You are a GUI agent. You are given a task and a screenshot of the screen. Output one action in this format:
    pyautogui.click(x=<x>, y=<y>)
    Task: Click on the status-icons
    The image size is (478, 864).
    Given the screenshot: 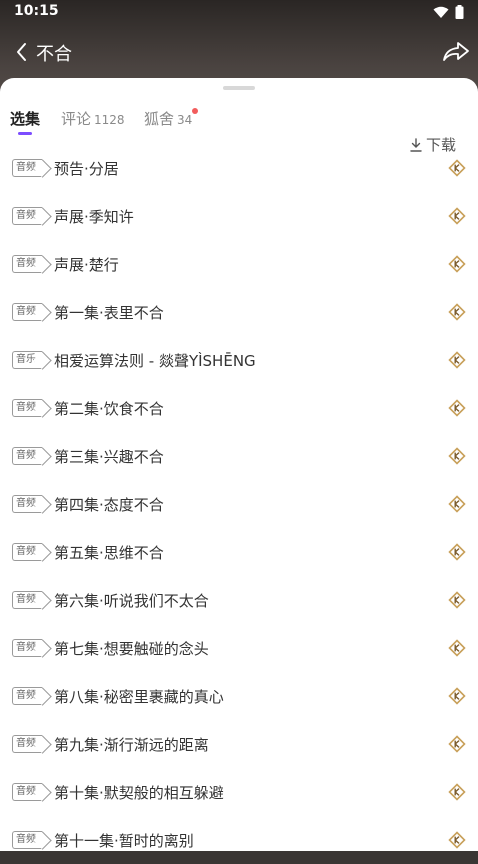 What is the action you would take?
    pyautogui.click(x=448, y=12)
    